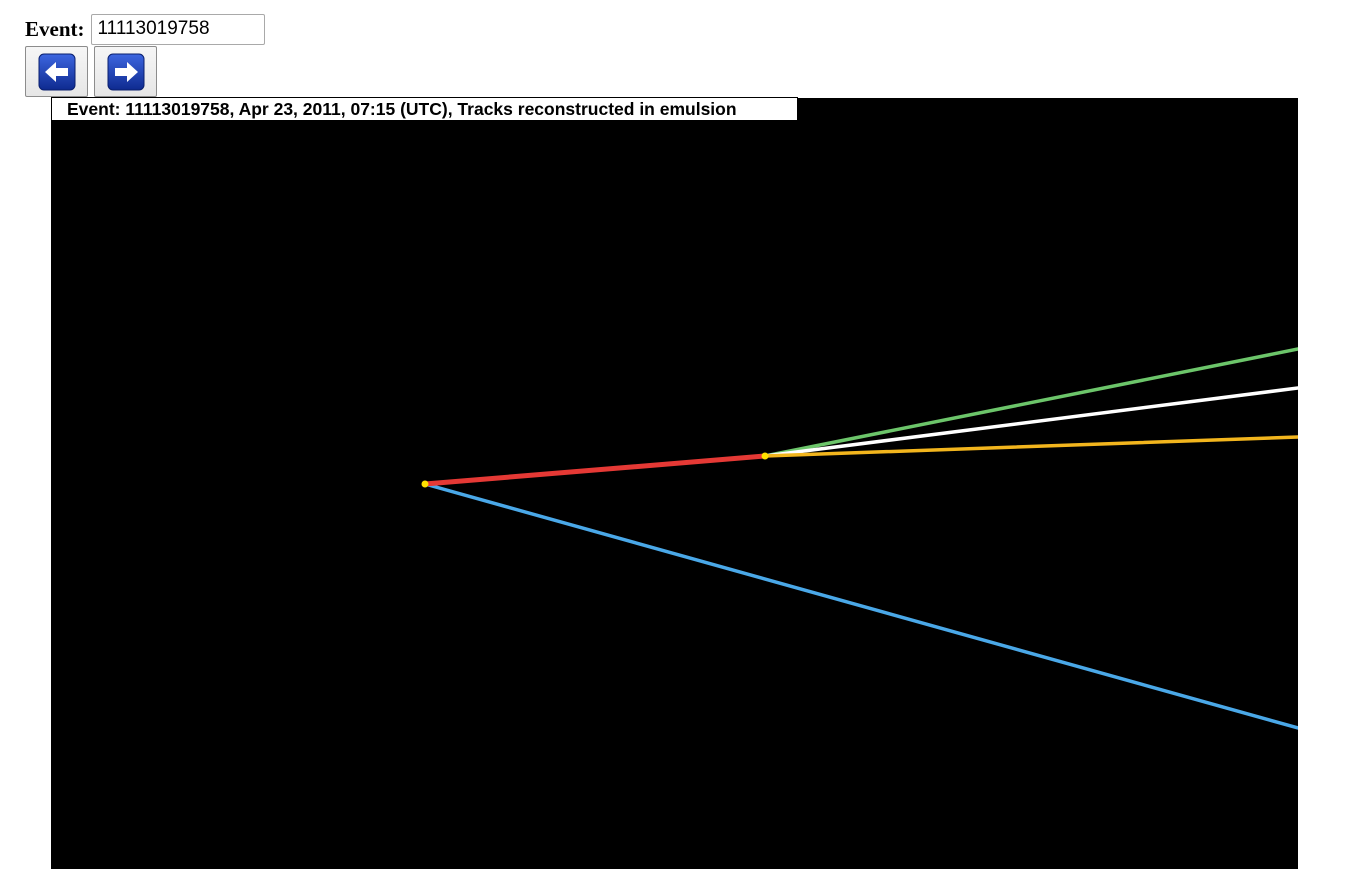  I want to click on event-label: Event:, so click(55, 28).